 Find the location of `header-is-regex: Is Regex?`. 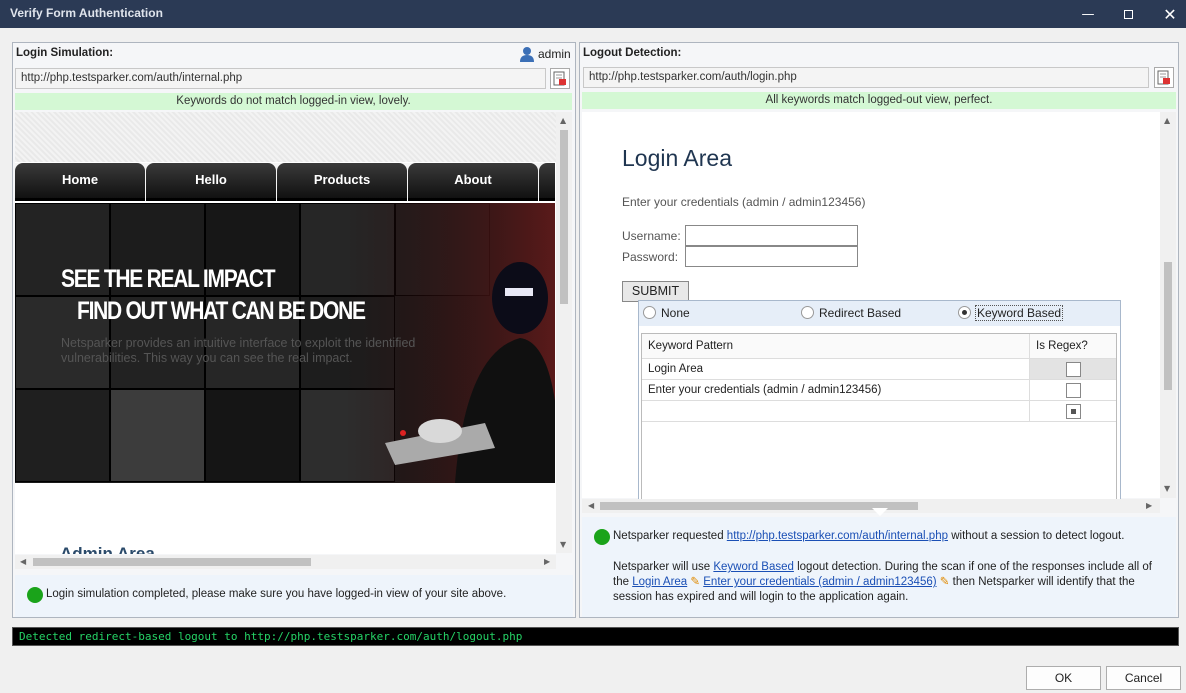

header-is-regex: Is Regex? is located at coordinates (1062, 346).